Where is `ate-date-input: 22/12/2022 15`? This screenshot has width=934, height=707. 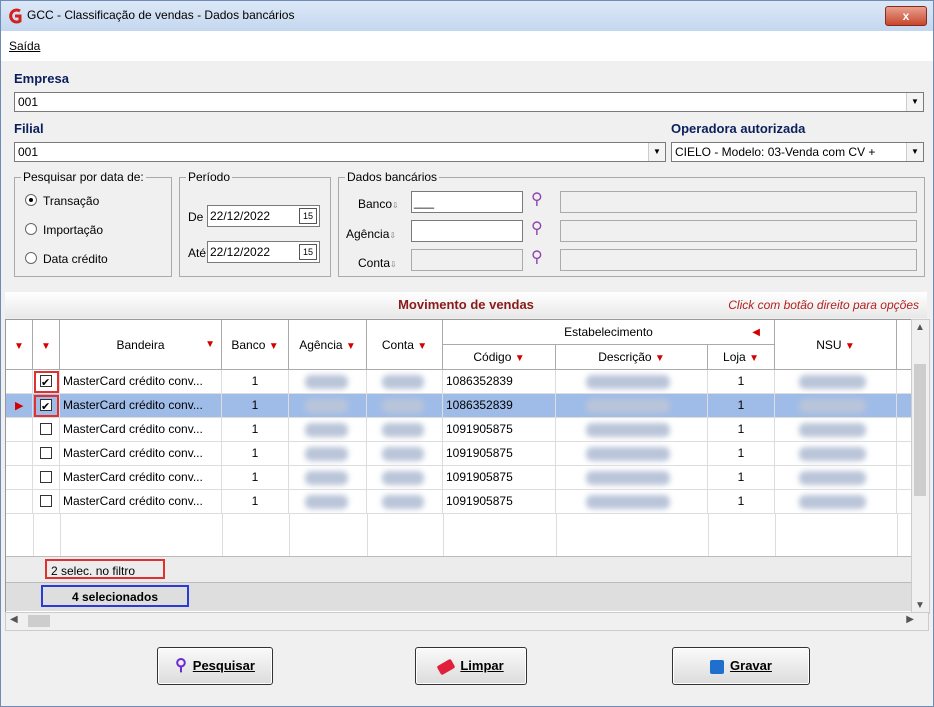
ate-date-input: 22/12/2022 15 is located at coordinates (263, 252).